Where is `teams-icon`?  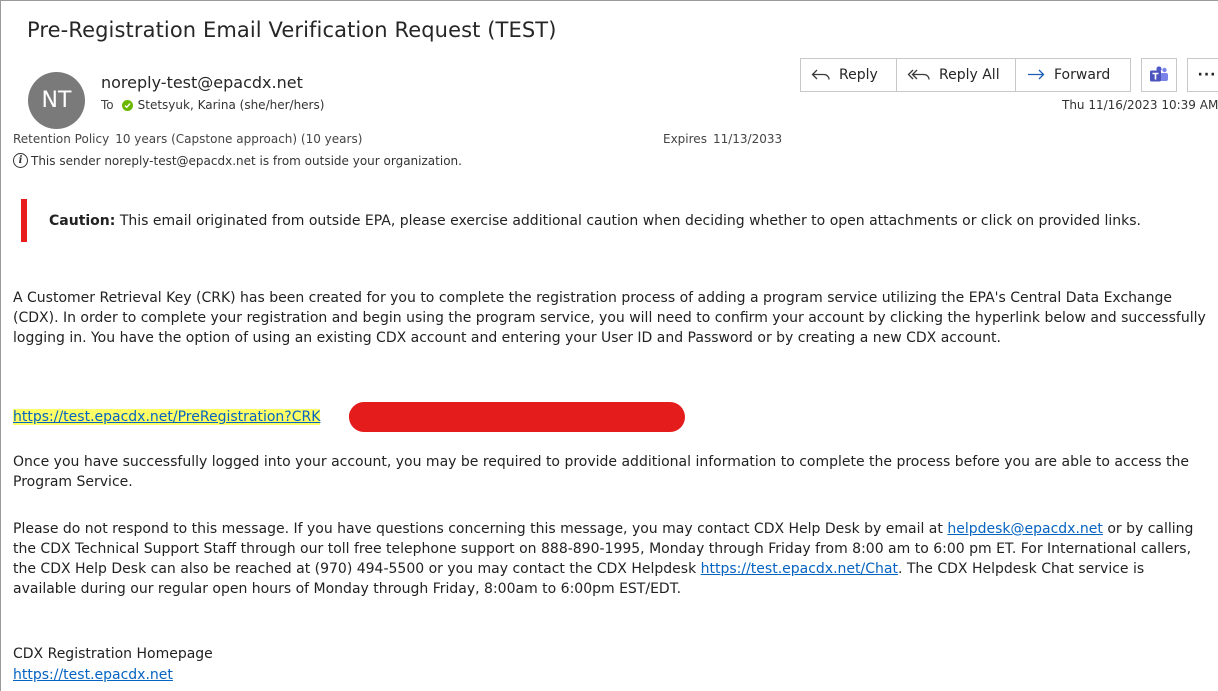
teams-icon is located at coordinates (1159, 74).